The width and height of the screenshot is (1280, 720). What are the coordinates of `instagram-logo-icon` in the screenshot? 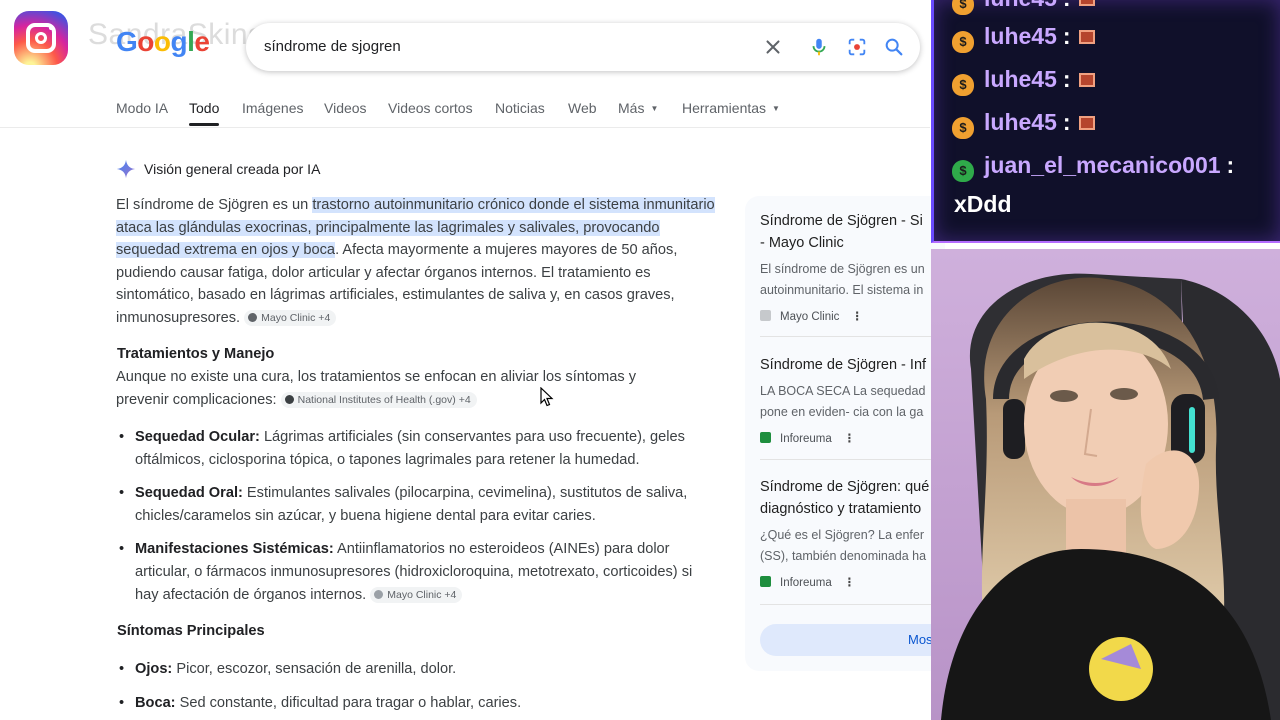 It's located at (41, 38).